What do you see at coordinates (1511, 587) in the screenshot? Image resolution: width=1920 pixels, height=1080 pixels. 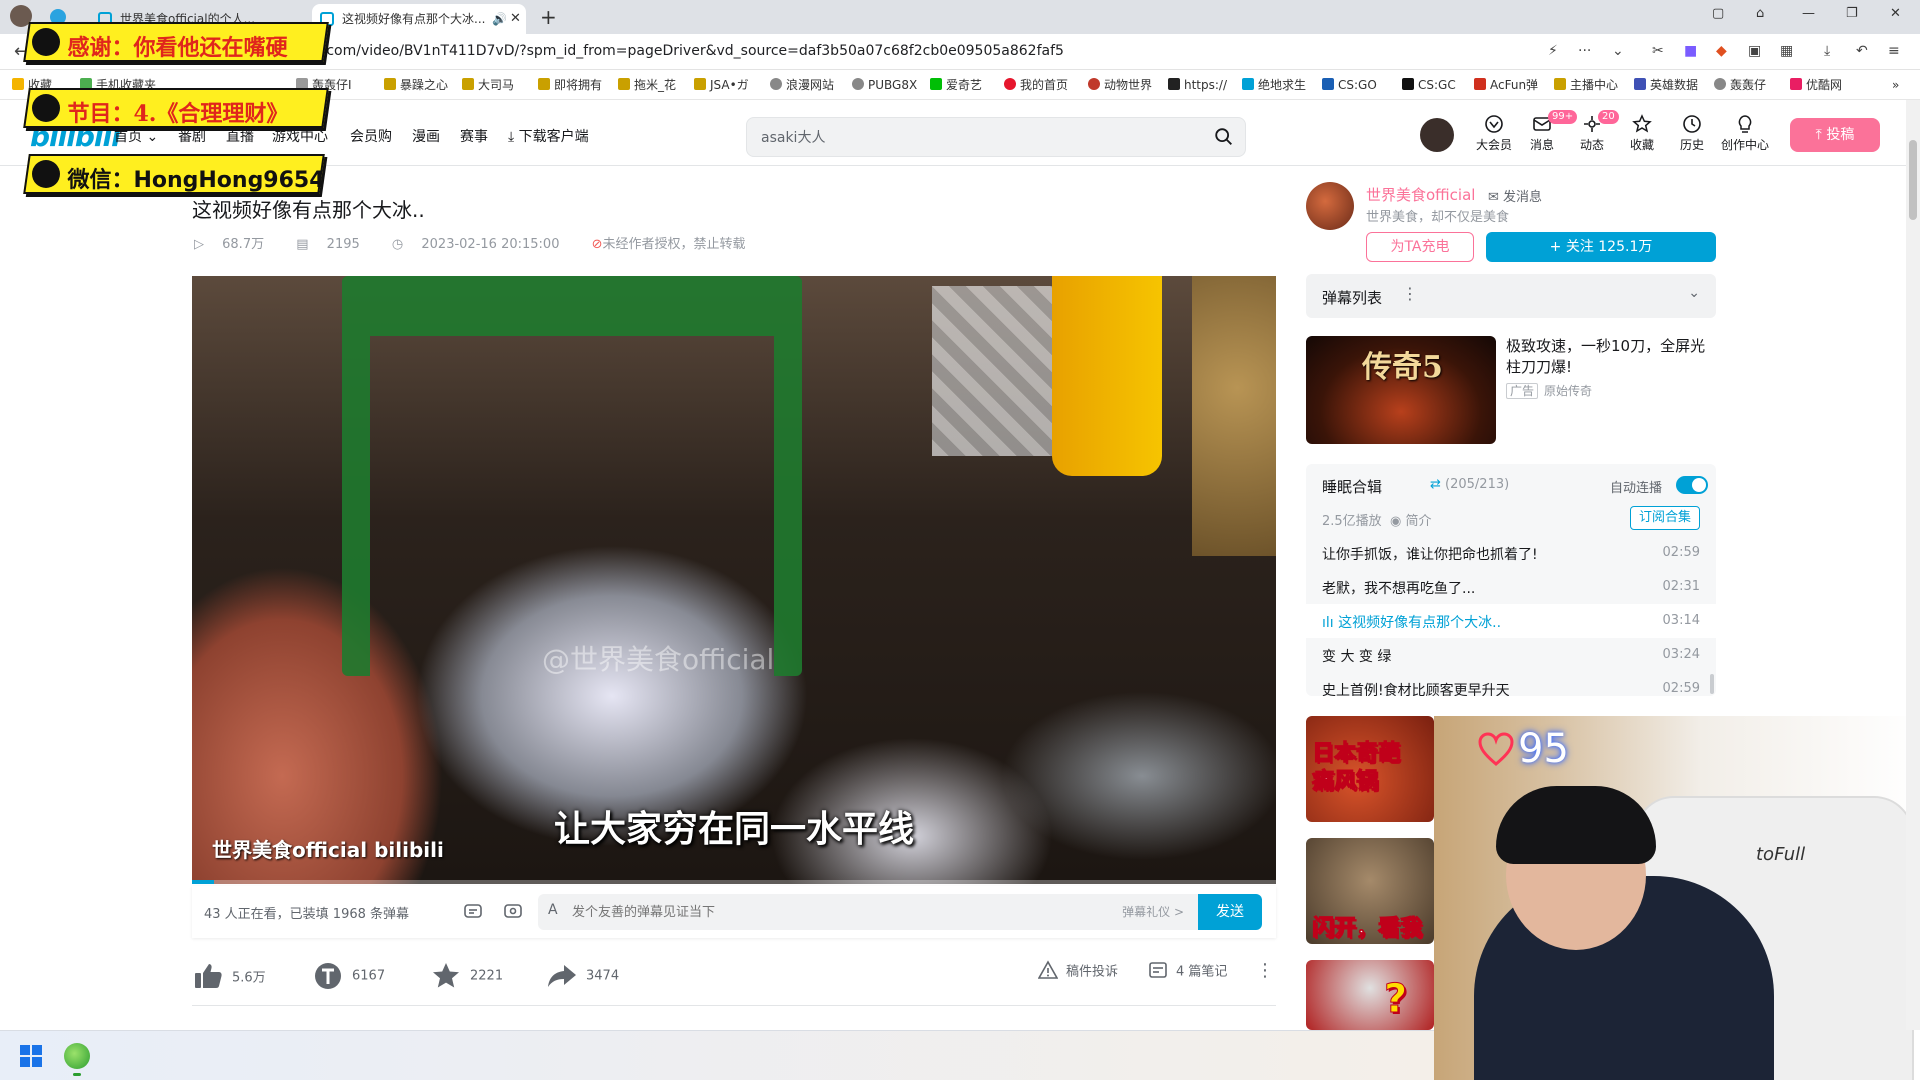 I see `episode-item: 老默，我不想再吃鱼了... 02:31` at bounding box center [1511, 587].